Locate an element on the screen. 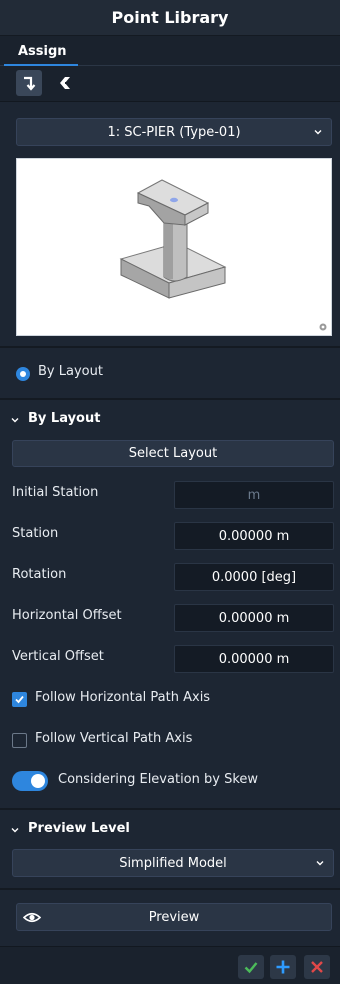  follow-horizontal-checkbox is located at coordinates (19, 699).